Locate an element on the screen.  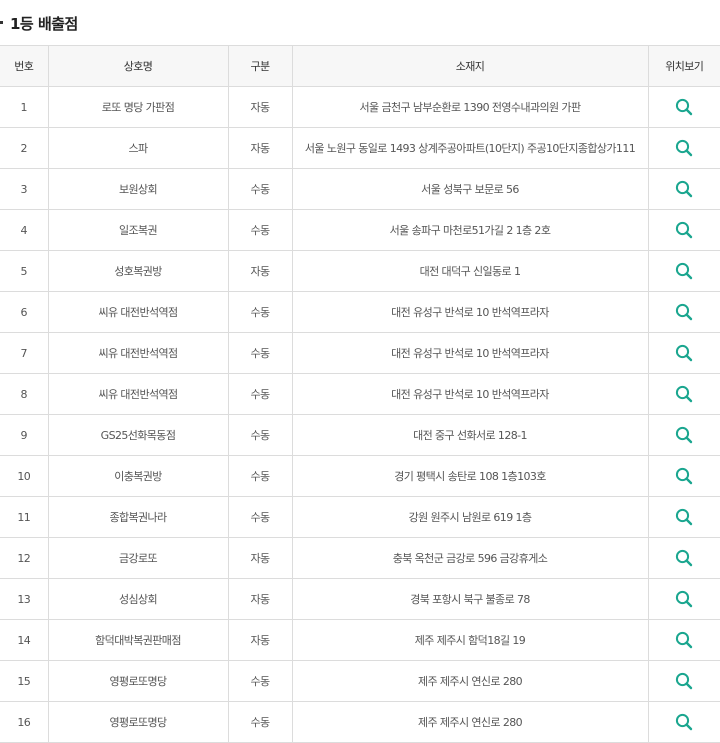
store-name: 일조복권 is located at coordinates (138, 230).